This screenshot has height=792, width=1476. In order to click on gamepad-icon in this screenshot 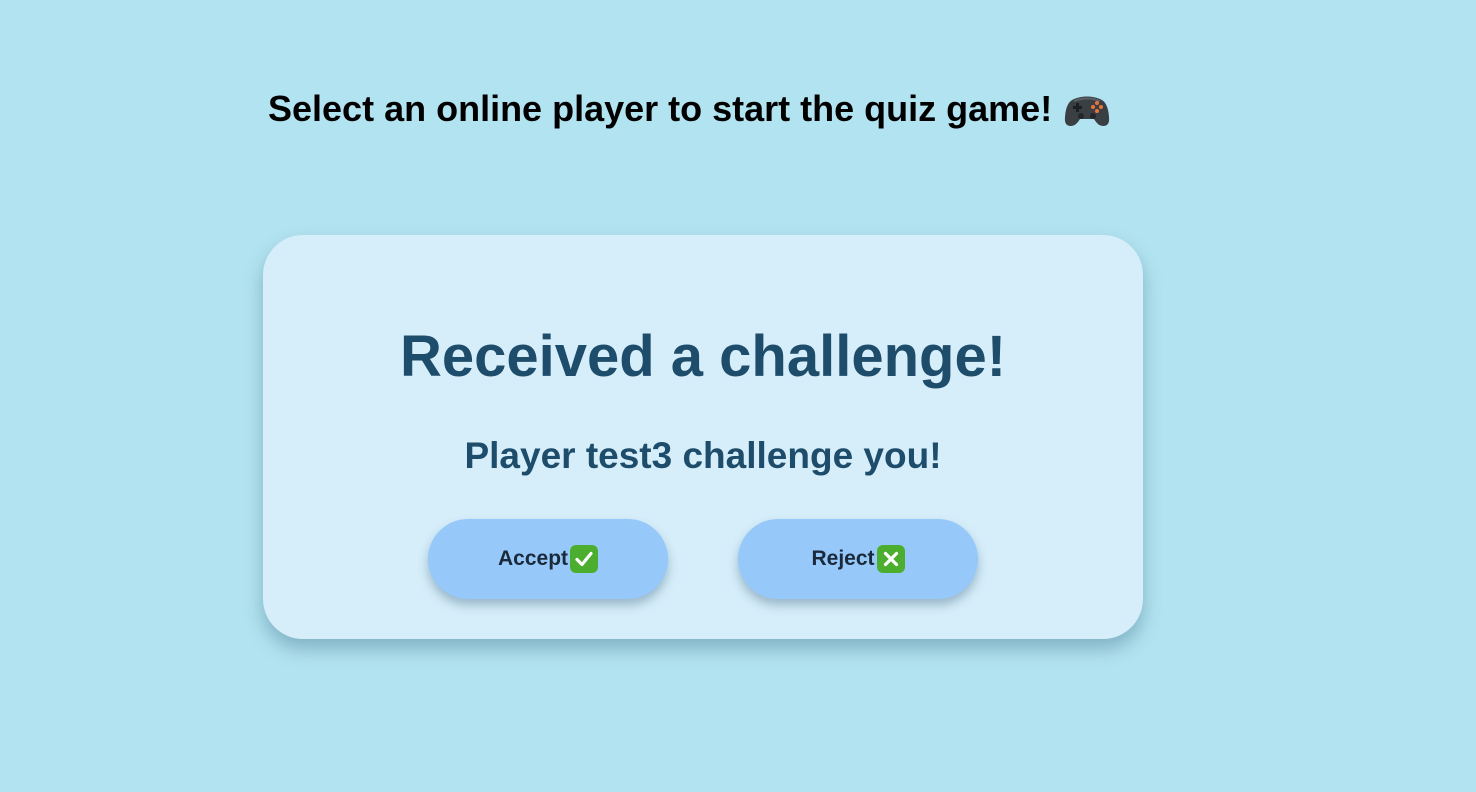, I will do `click(1087, 109)`.